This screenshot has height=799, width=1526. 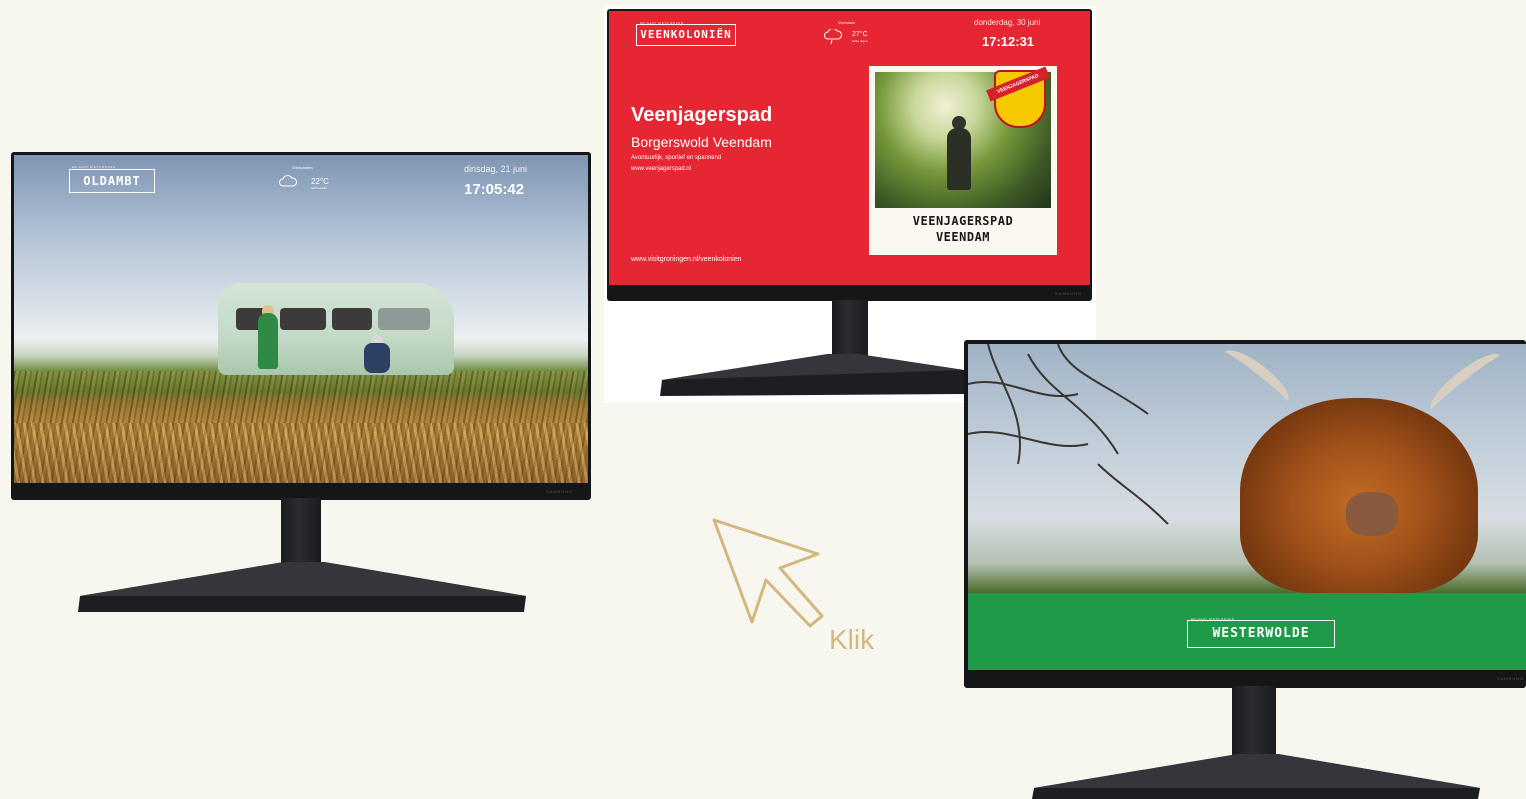 What do you see at coordinates (833, 37) in the screenshot?
I see `rain-cloud-icon` at bounding box center [833, 37].